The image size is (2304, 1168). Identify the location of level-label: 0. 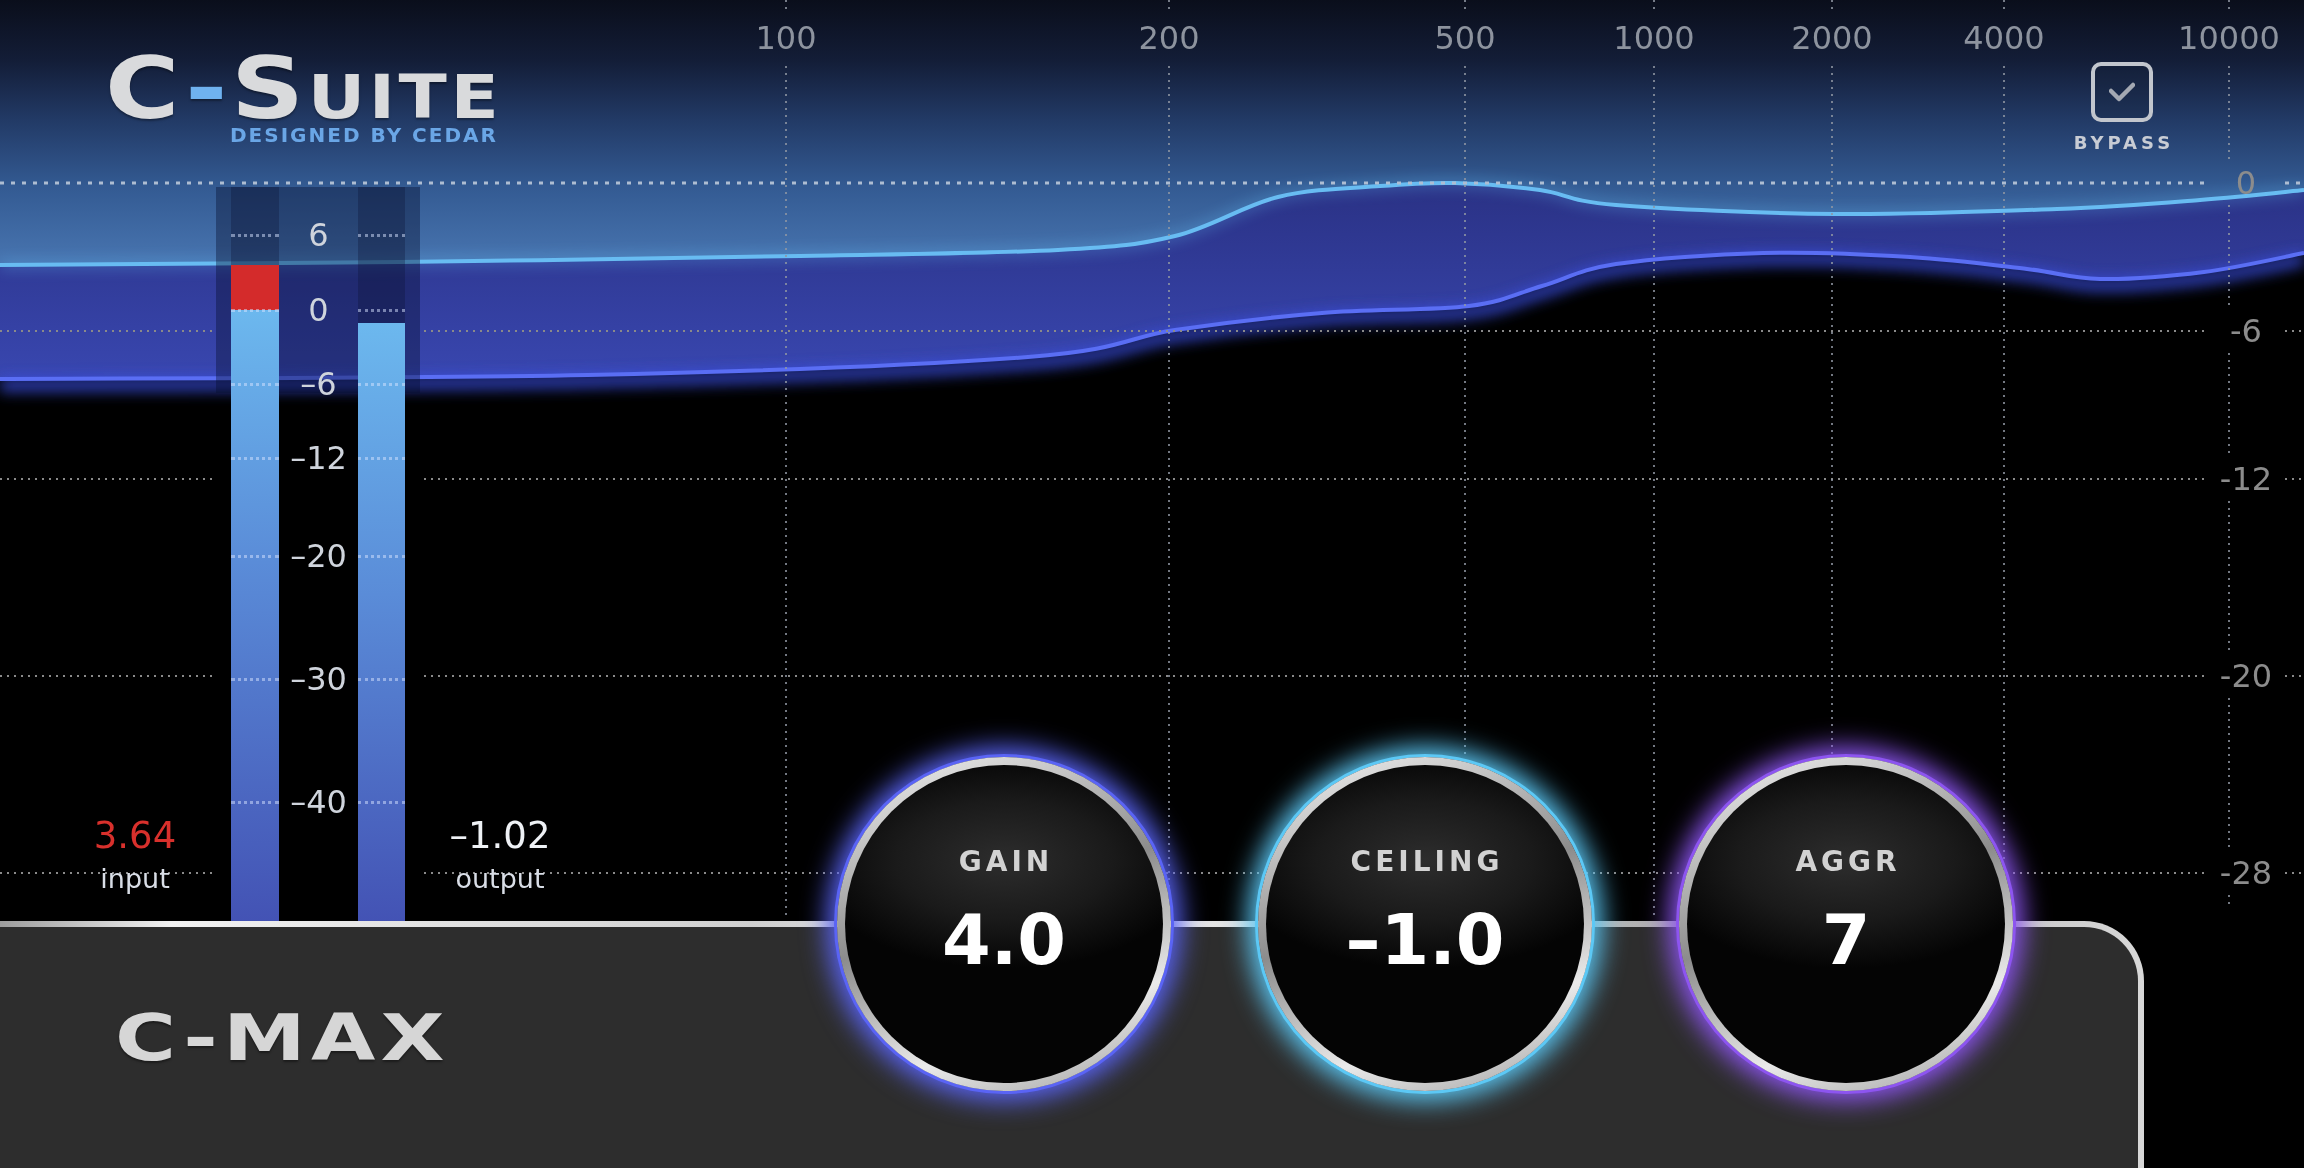
(2246, 183).